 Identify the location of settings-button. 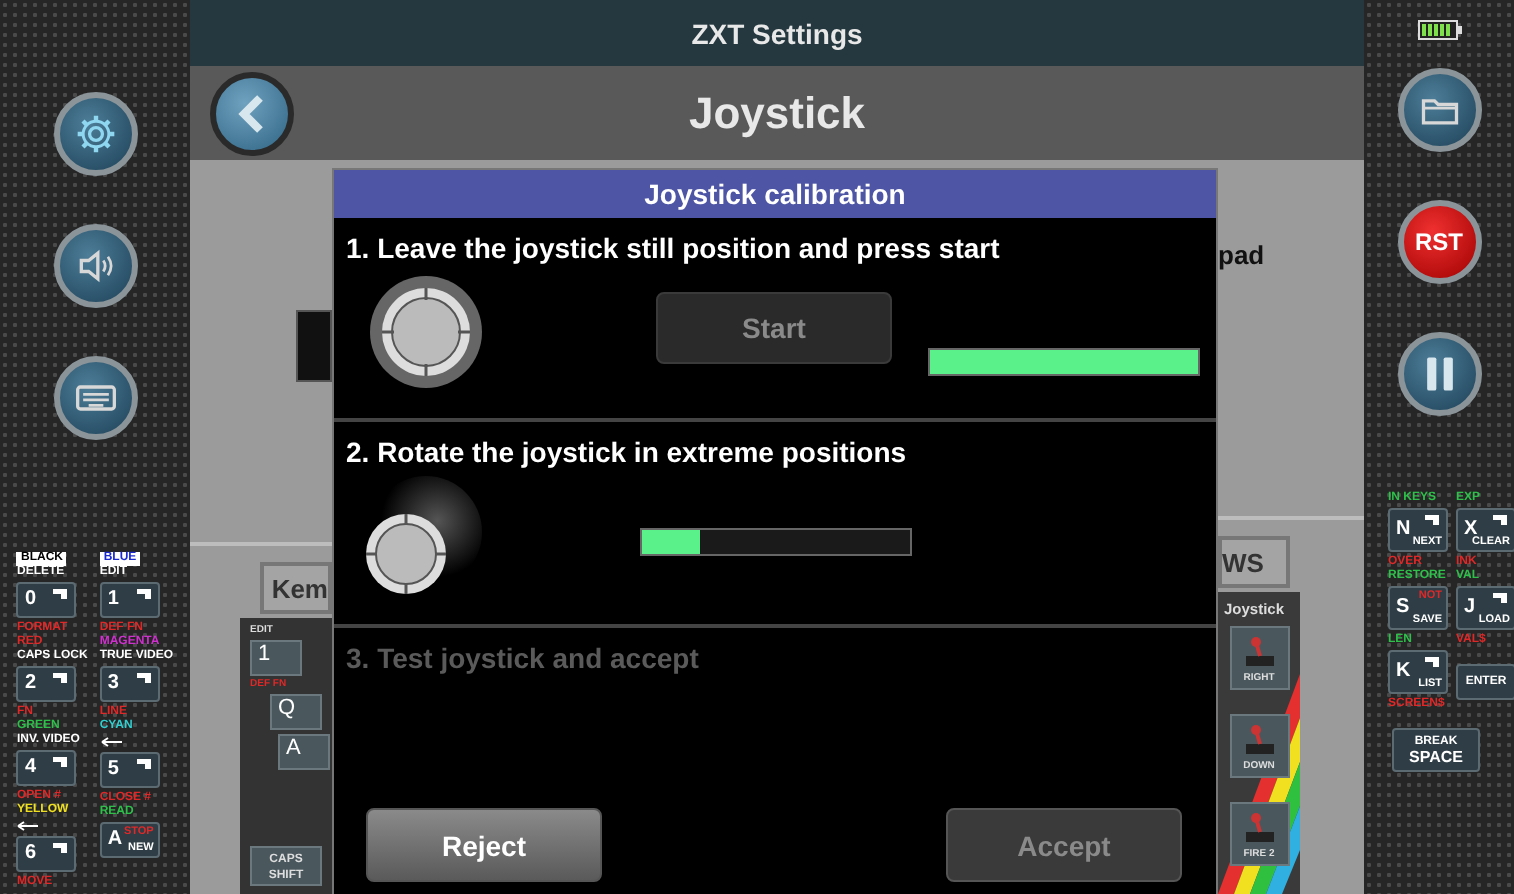
(95, 134).